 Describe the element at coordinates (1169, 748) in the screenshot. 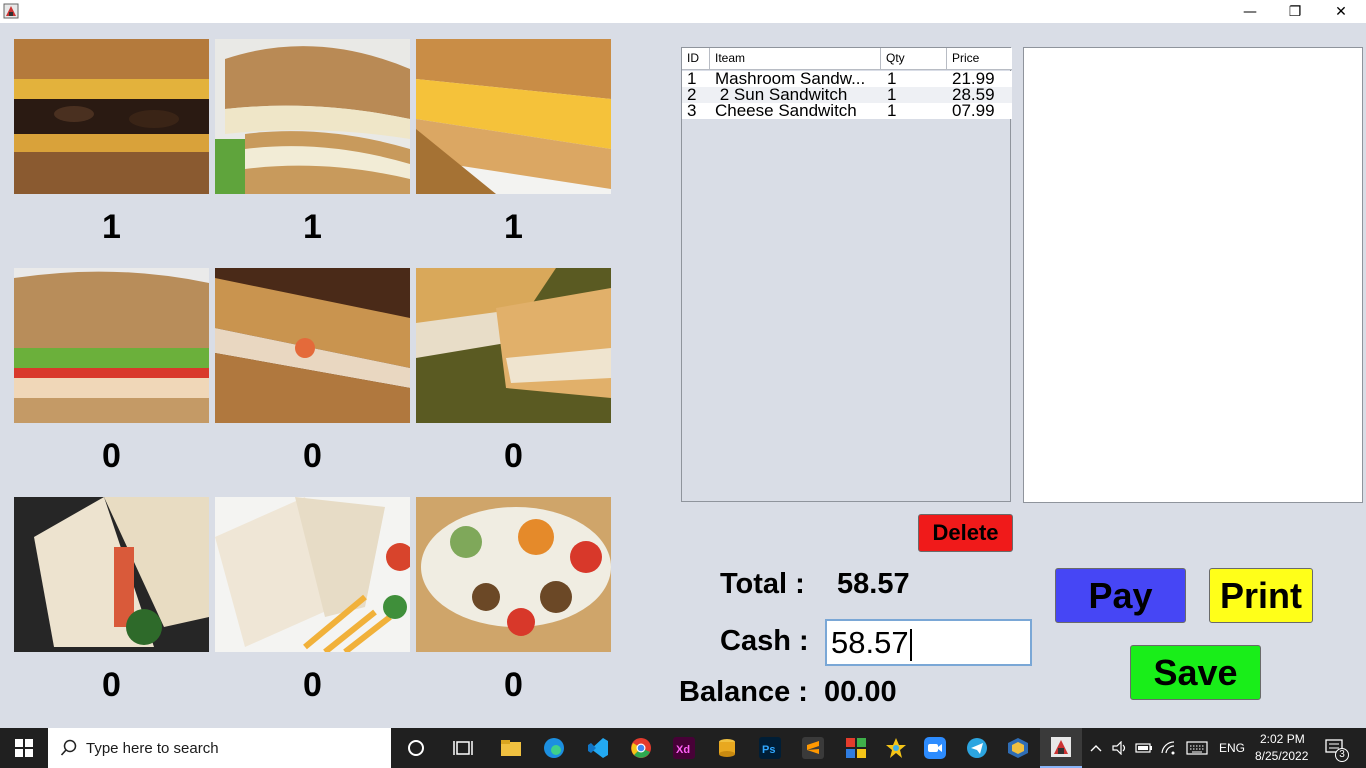

I see `wifi-icon` at that location.